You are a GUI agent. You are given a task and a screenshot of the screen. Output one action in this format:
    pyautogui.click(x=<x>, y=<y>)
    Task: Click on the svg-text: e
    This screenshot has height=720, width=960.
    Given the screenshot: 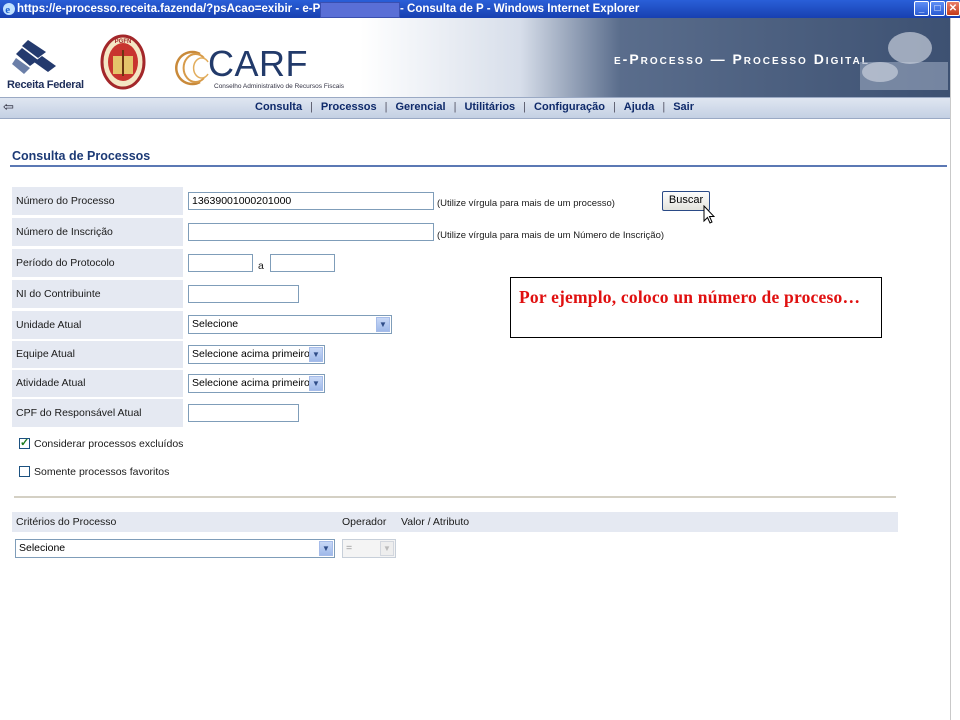 What is the action you would take?
    pyautogui.click(x=7, y=10)
    